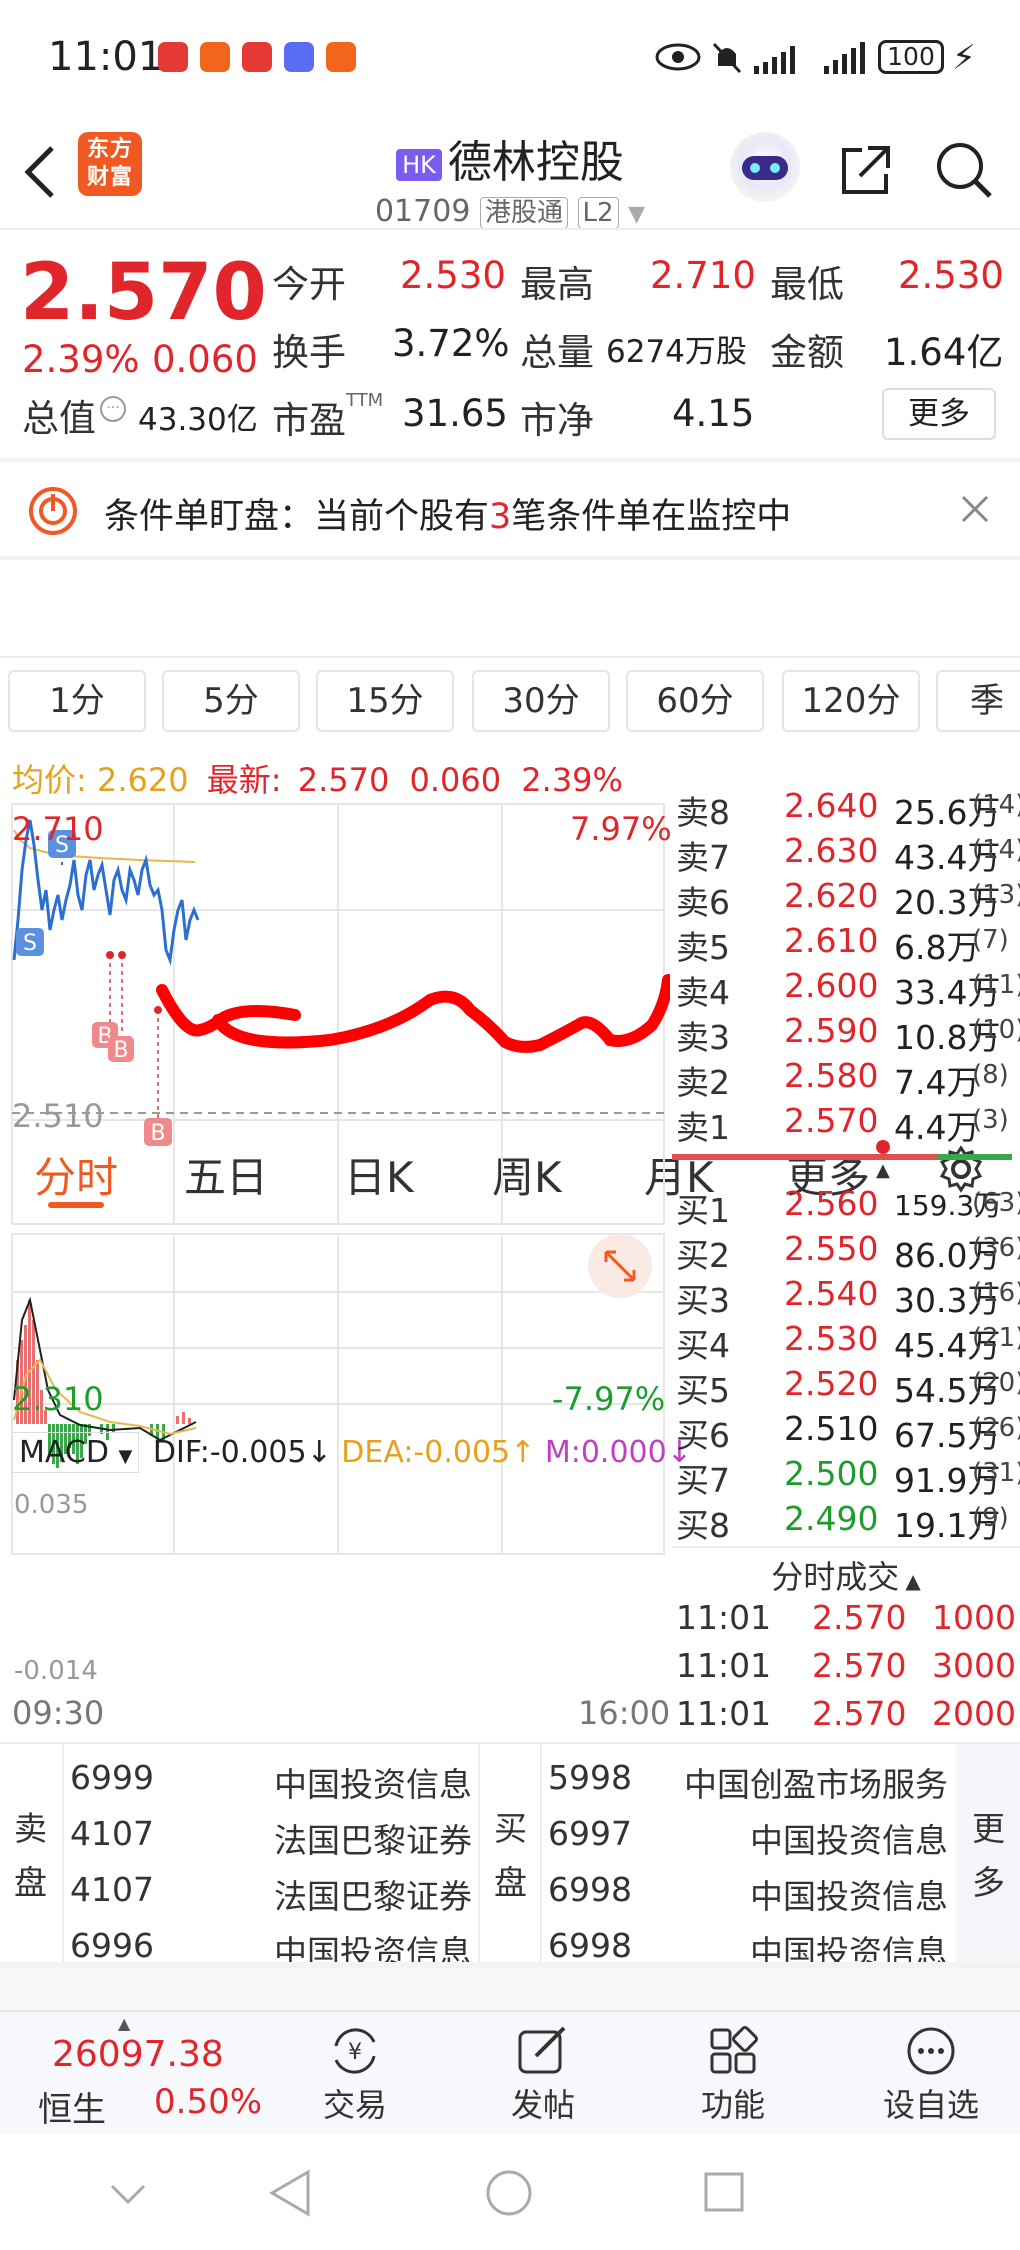 Image resolution: width=1020 pixels, height=2250 pixels. Describe the element at coordinates (846, 899) in the screenshot. I see `sell-order-row: 卖62.62020.3万(13)` at that location.